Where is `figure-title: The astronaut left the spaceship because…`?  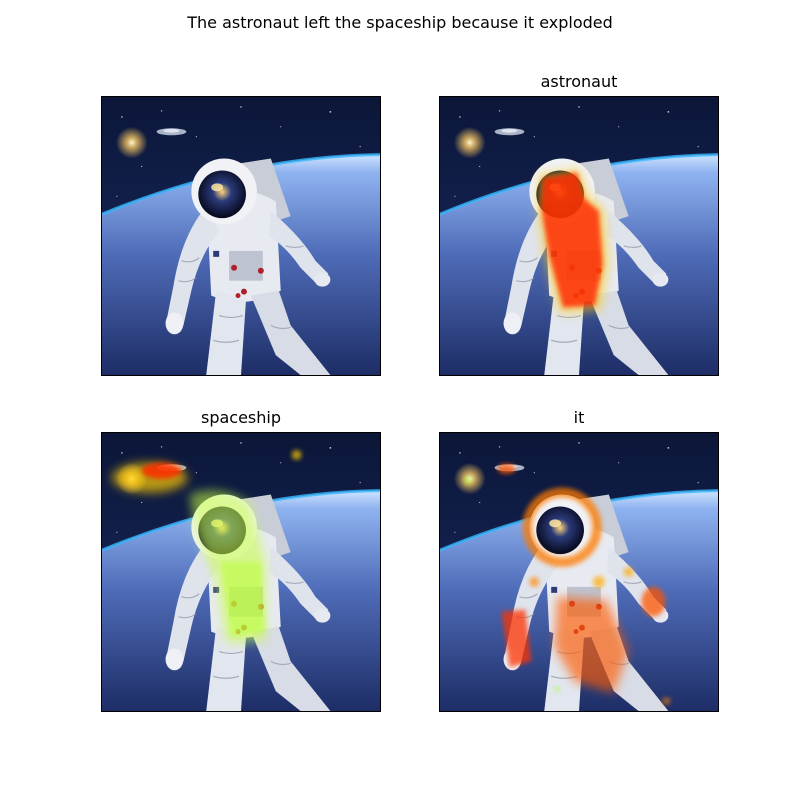
figure-title: The astronaut left the spaceship because… is located at coordinates (400, 22).